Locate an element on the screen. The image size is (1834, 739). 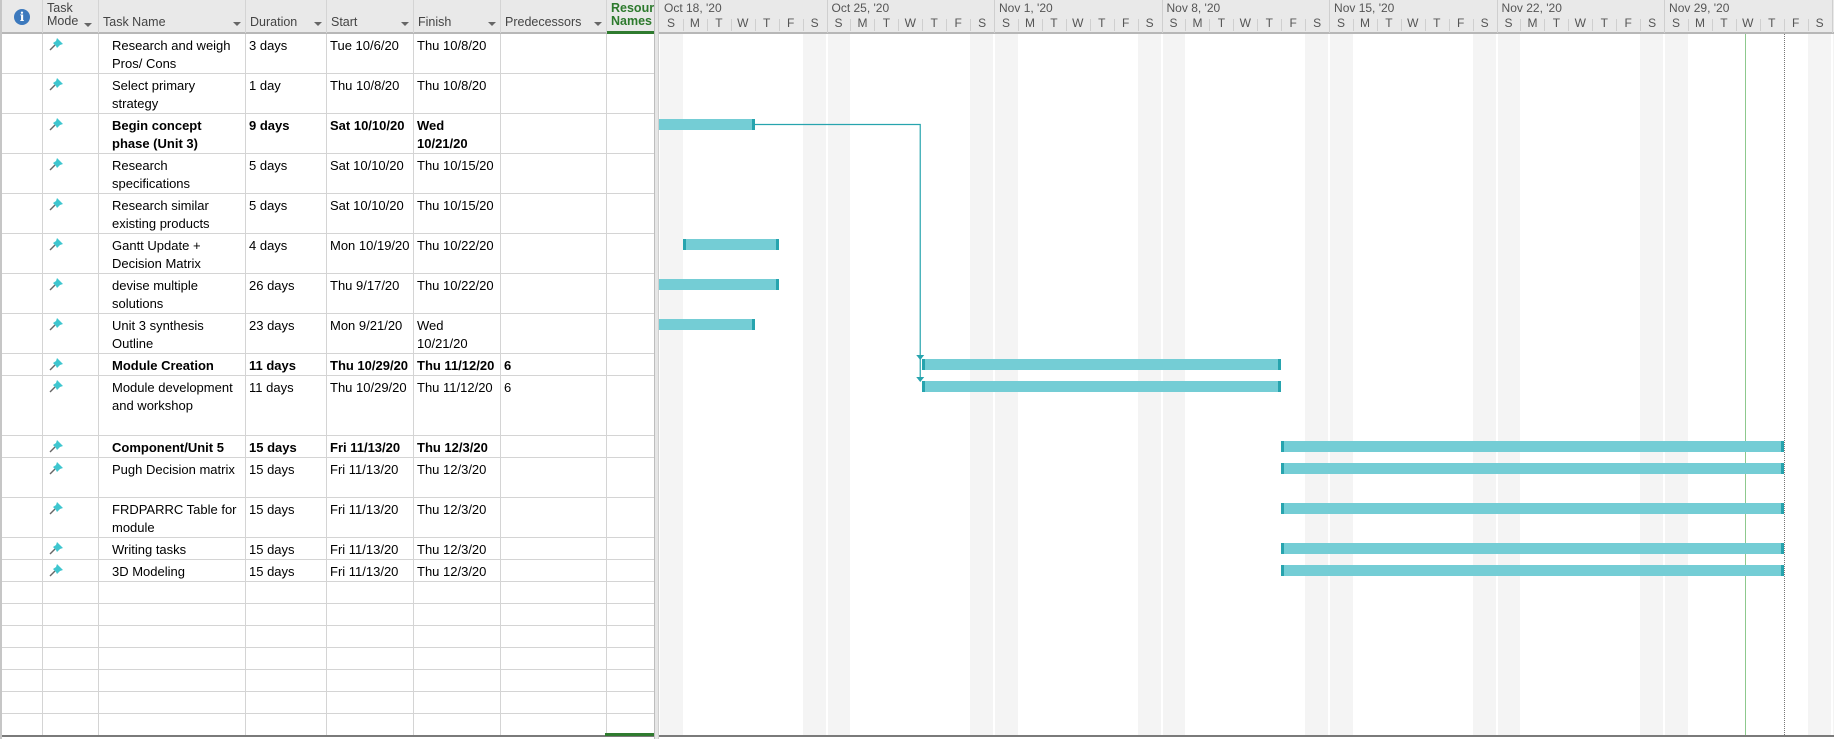
task-duration-cell: 9 days is located at coordinates (286, 133).